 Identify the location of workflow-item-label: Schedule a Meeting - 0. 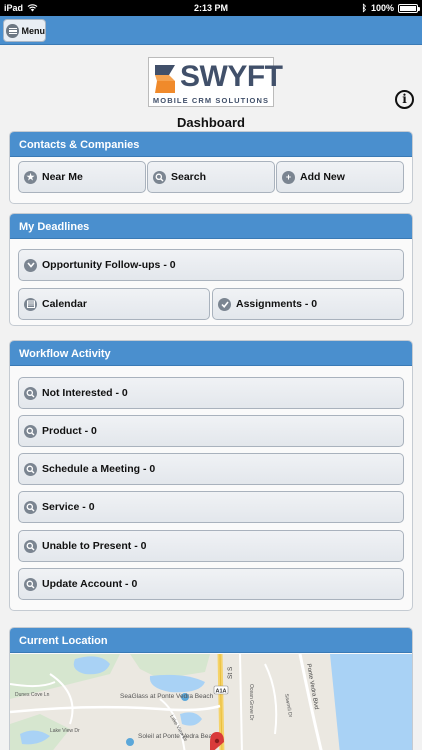
(99, 469).